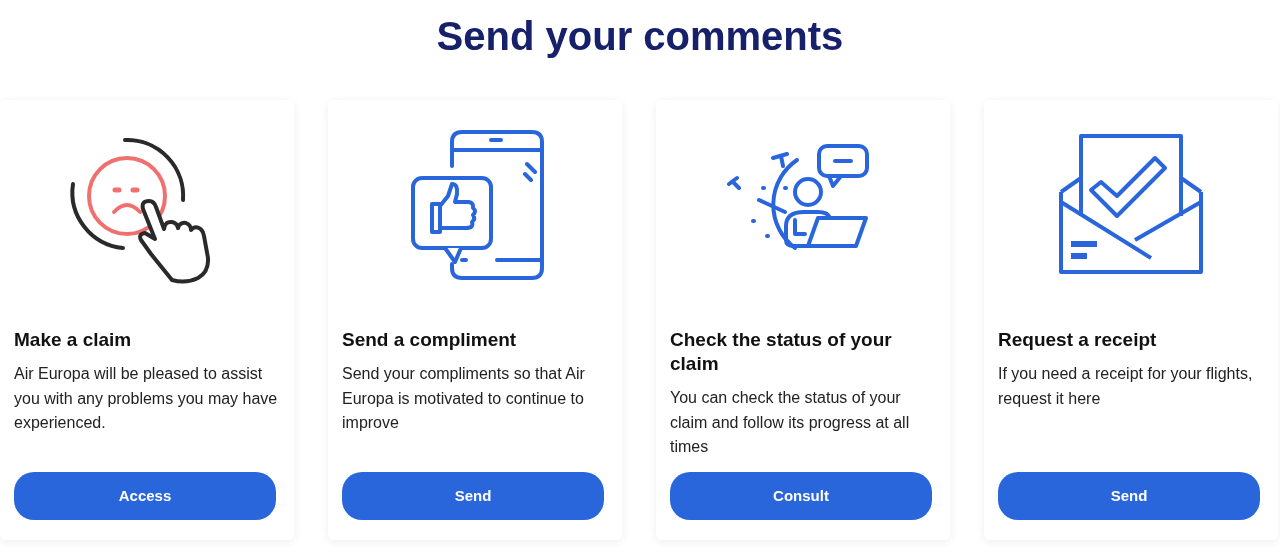 The height and width of the screenshot is (557, 1280). What do you see at coordinates (1078, 340) in the screenshot?
I see `card-title: Request a receipt` at bounding box center [1078, 340].